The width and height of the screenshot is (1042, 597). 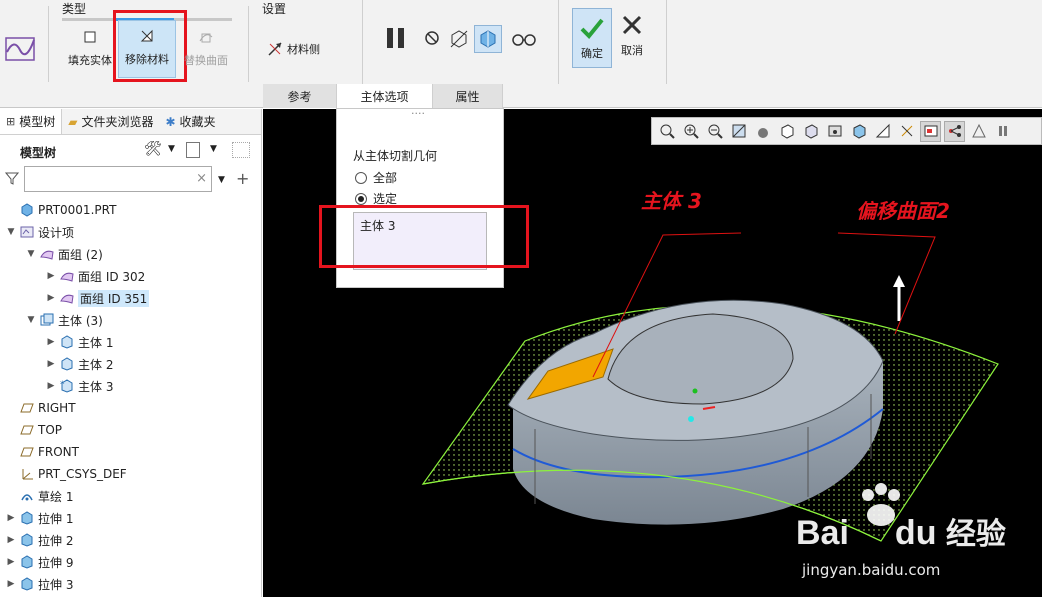 What do you see at coordinates (468, 96) in the screenshot?
I see `tab-properties: 属性` at bounding box center [468, 96].